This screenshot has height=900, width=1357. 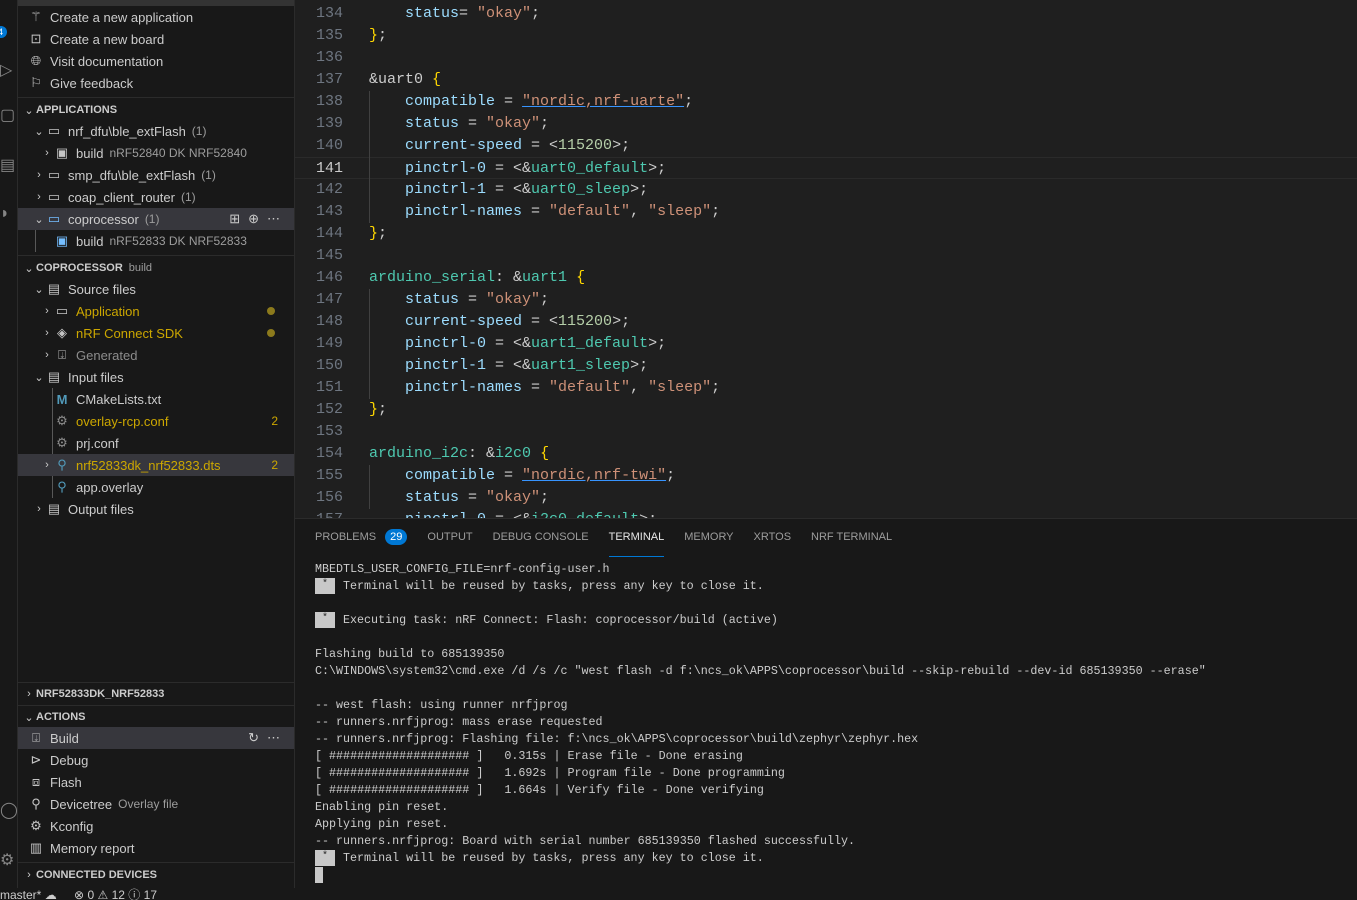 What do you see at coordinates (156, 443) in the screenshot?
I see `file-prj-conf: ⚙ prj.conf` at bounding box center [156, 443].